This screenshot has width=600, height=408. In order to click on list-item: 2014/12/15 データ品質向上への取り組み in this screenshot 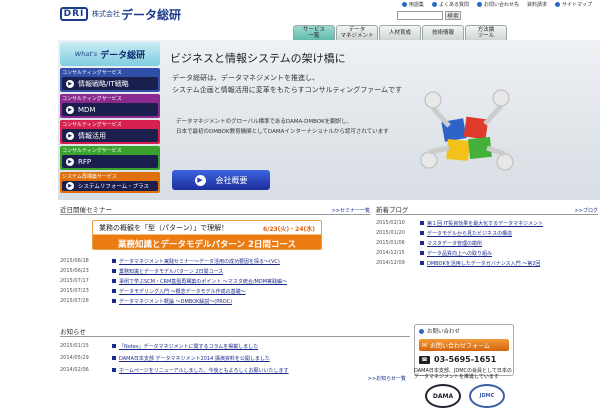, I will do `click(434, 253)`.